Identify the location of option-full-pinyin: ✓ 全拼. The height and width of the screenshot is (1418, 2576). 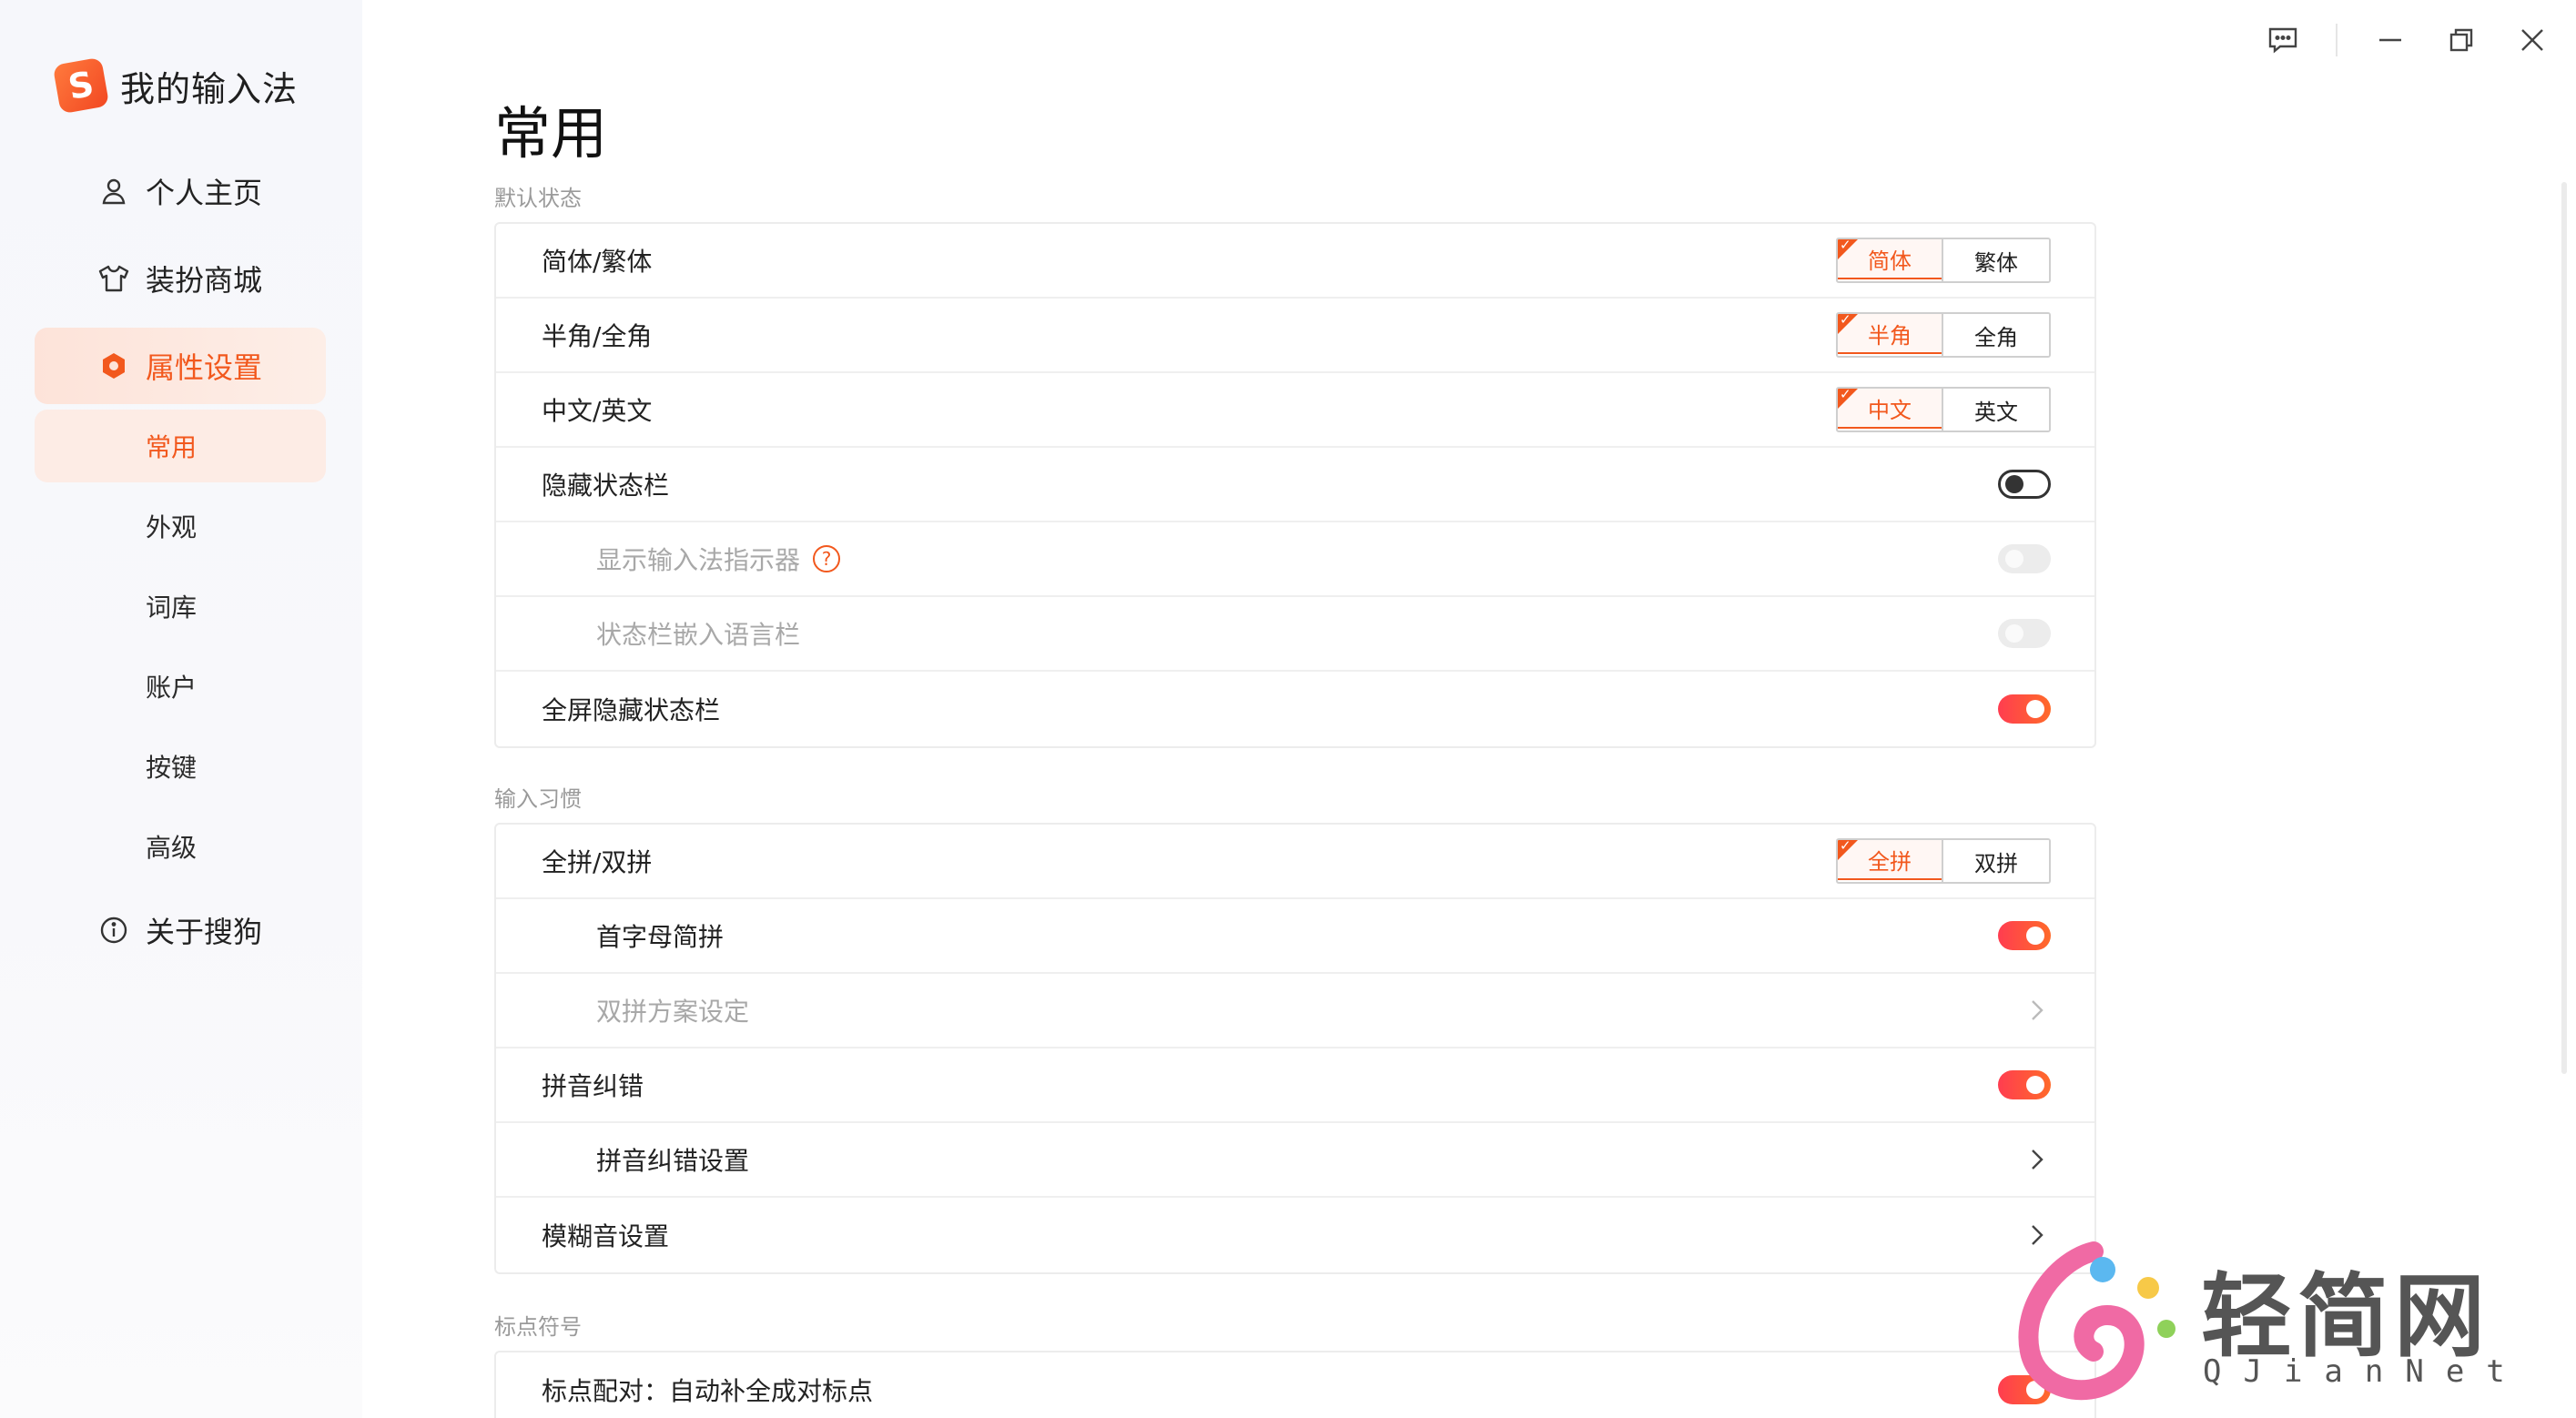
(1890, 860).